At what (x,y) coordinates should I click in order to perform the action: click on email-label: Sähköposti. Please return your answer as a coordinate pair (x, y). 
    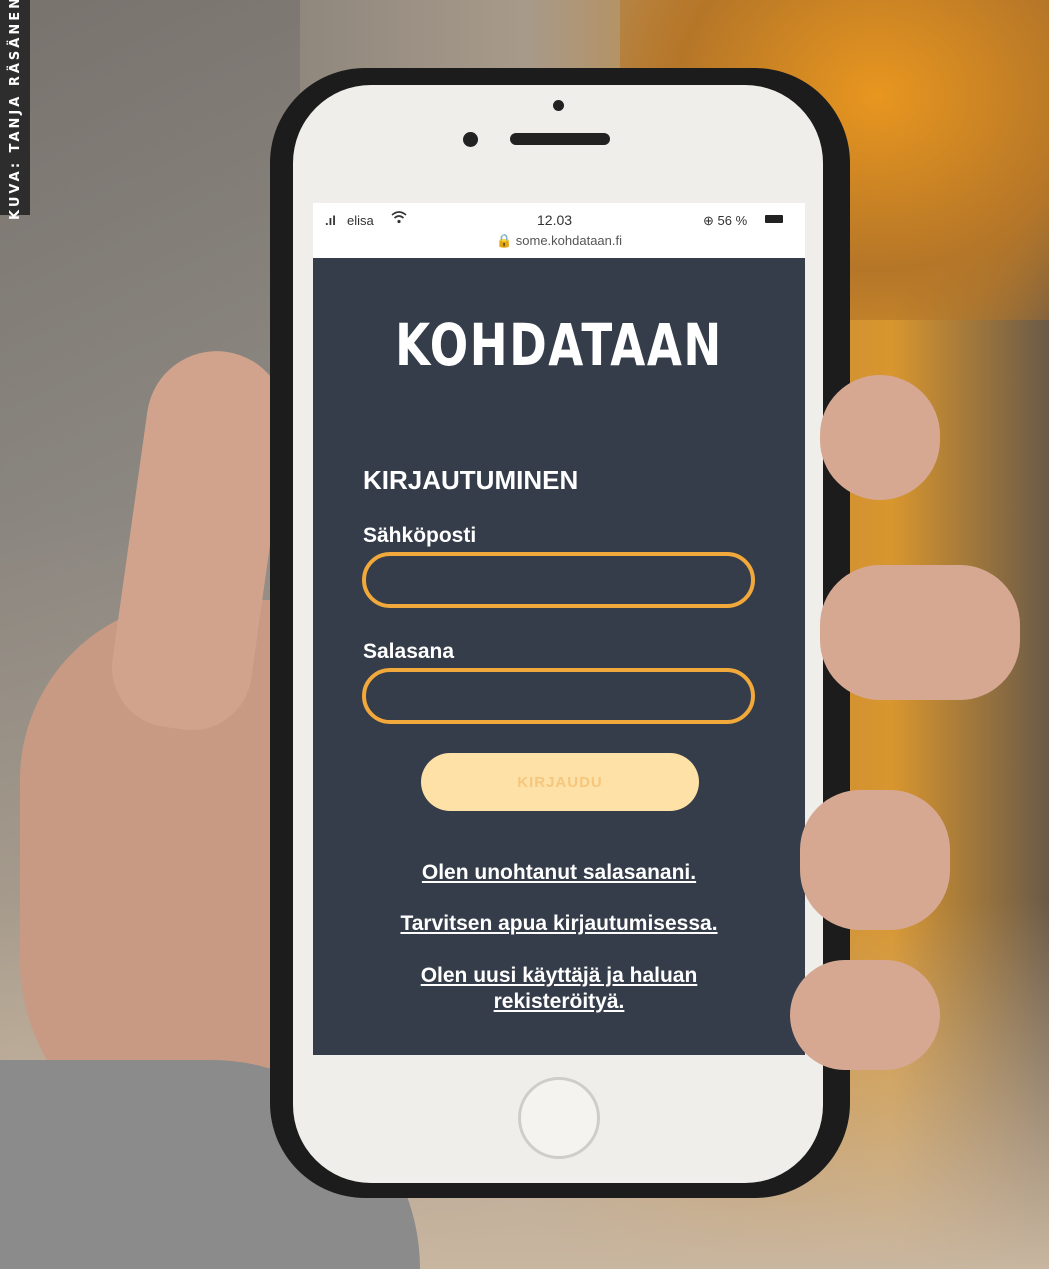
    Looking at the image, I should click on (420, 535).